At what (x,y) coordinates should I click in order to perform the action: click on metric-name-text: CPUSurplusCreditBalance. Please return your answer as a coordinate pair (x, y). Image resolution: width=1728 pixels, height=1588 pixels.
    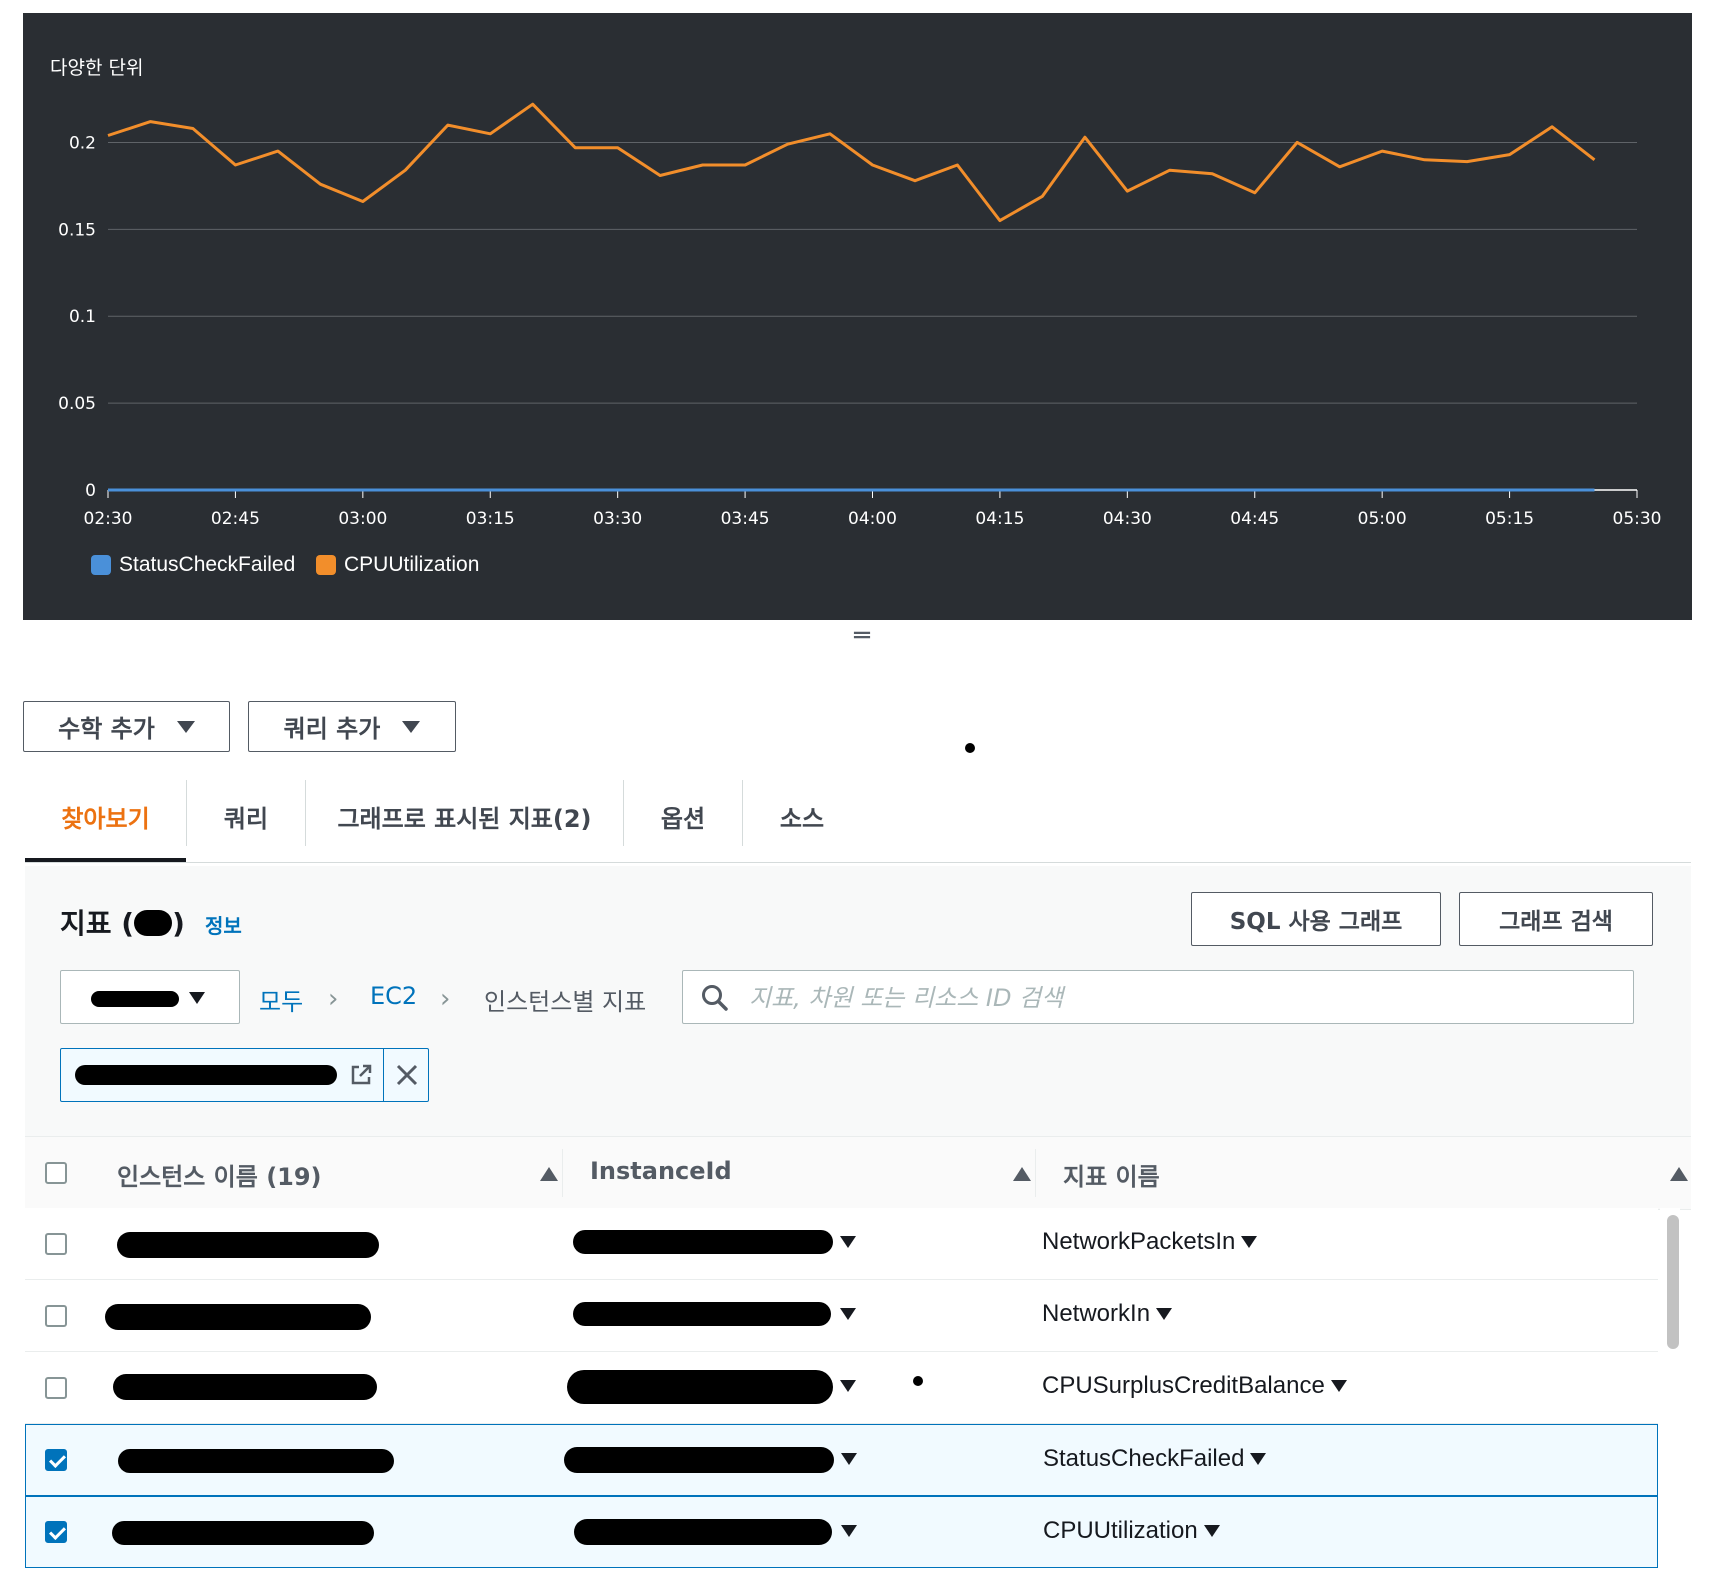
    Looking at the image, I should click on (1183, 1385).